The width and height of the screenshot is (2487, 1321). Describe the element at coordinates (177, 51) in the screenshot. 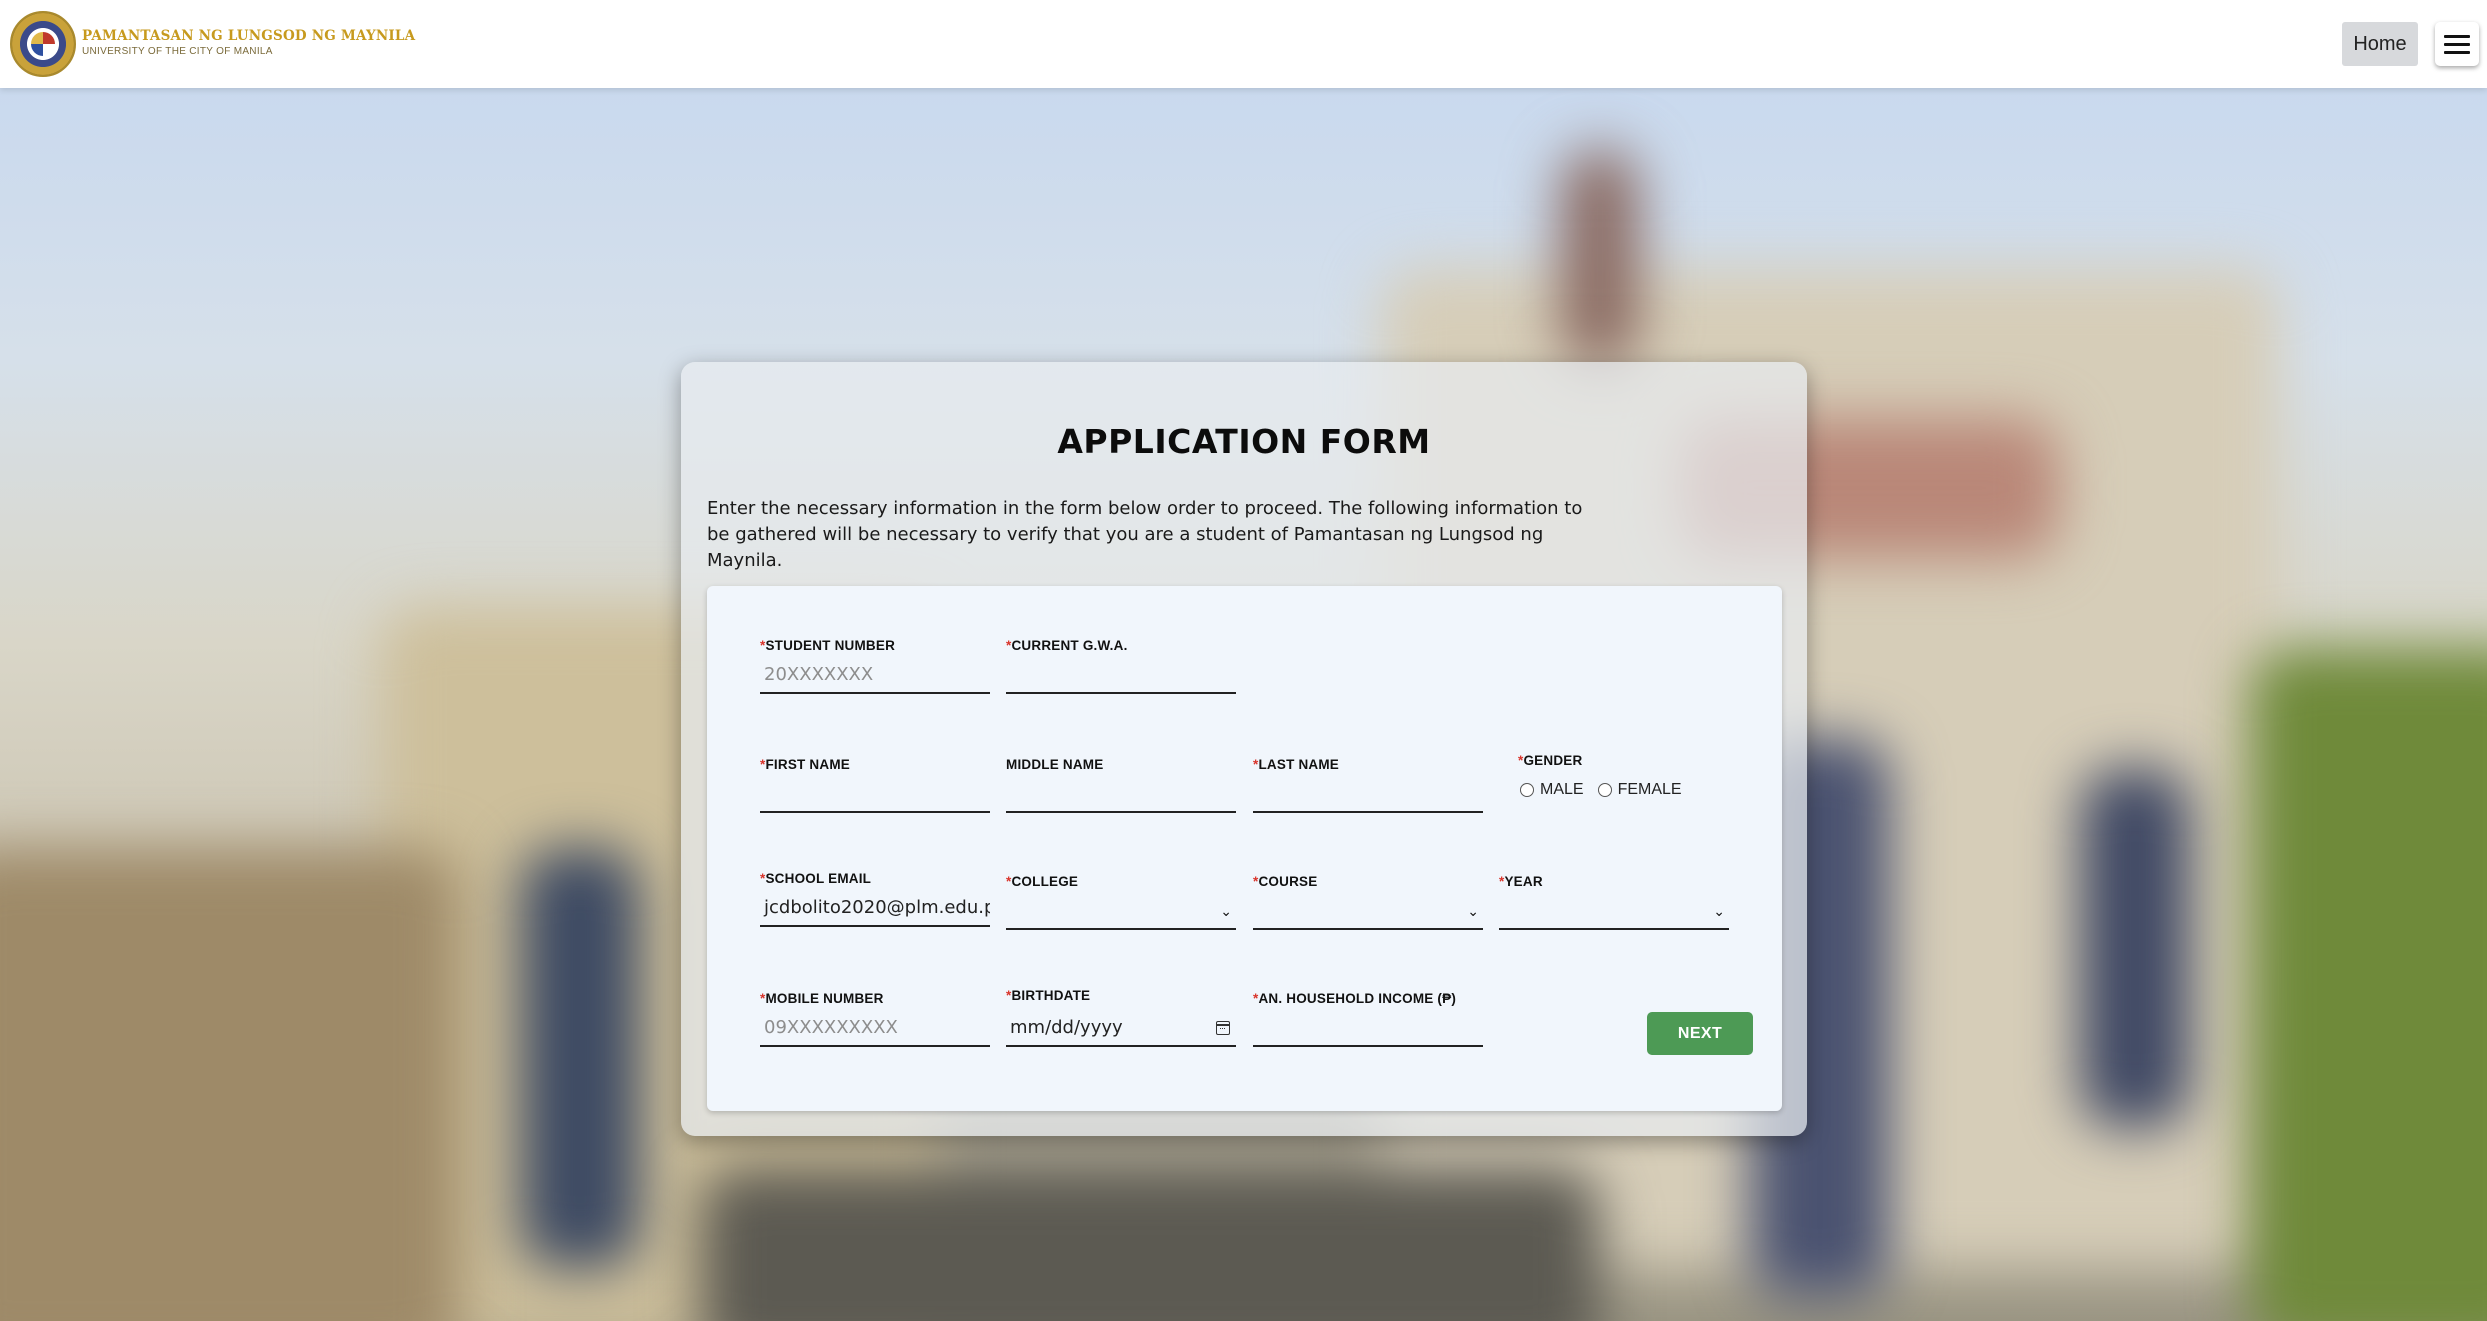

I see `org-subtitle: UNIVERSITY OF THE CITY OF MANILA` at that location.